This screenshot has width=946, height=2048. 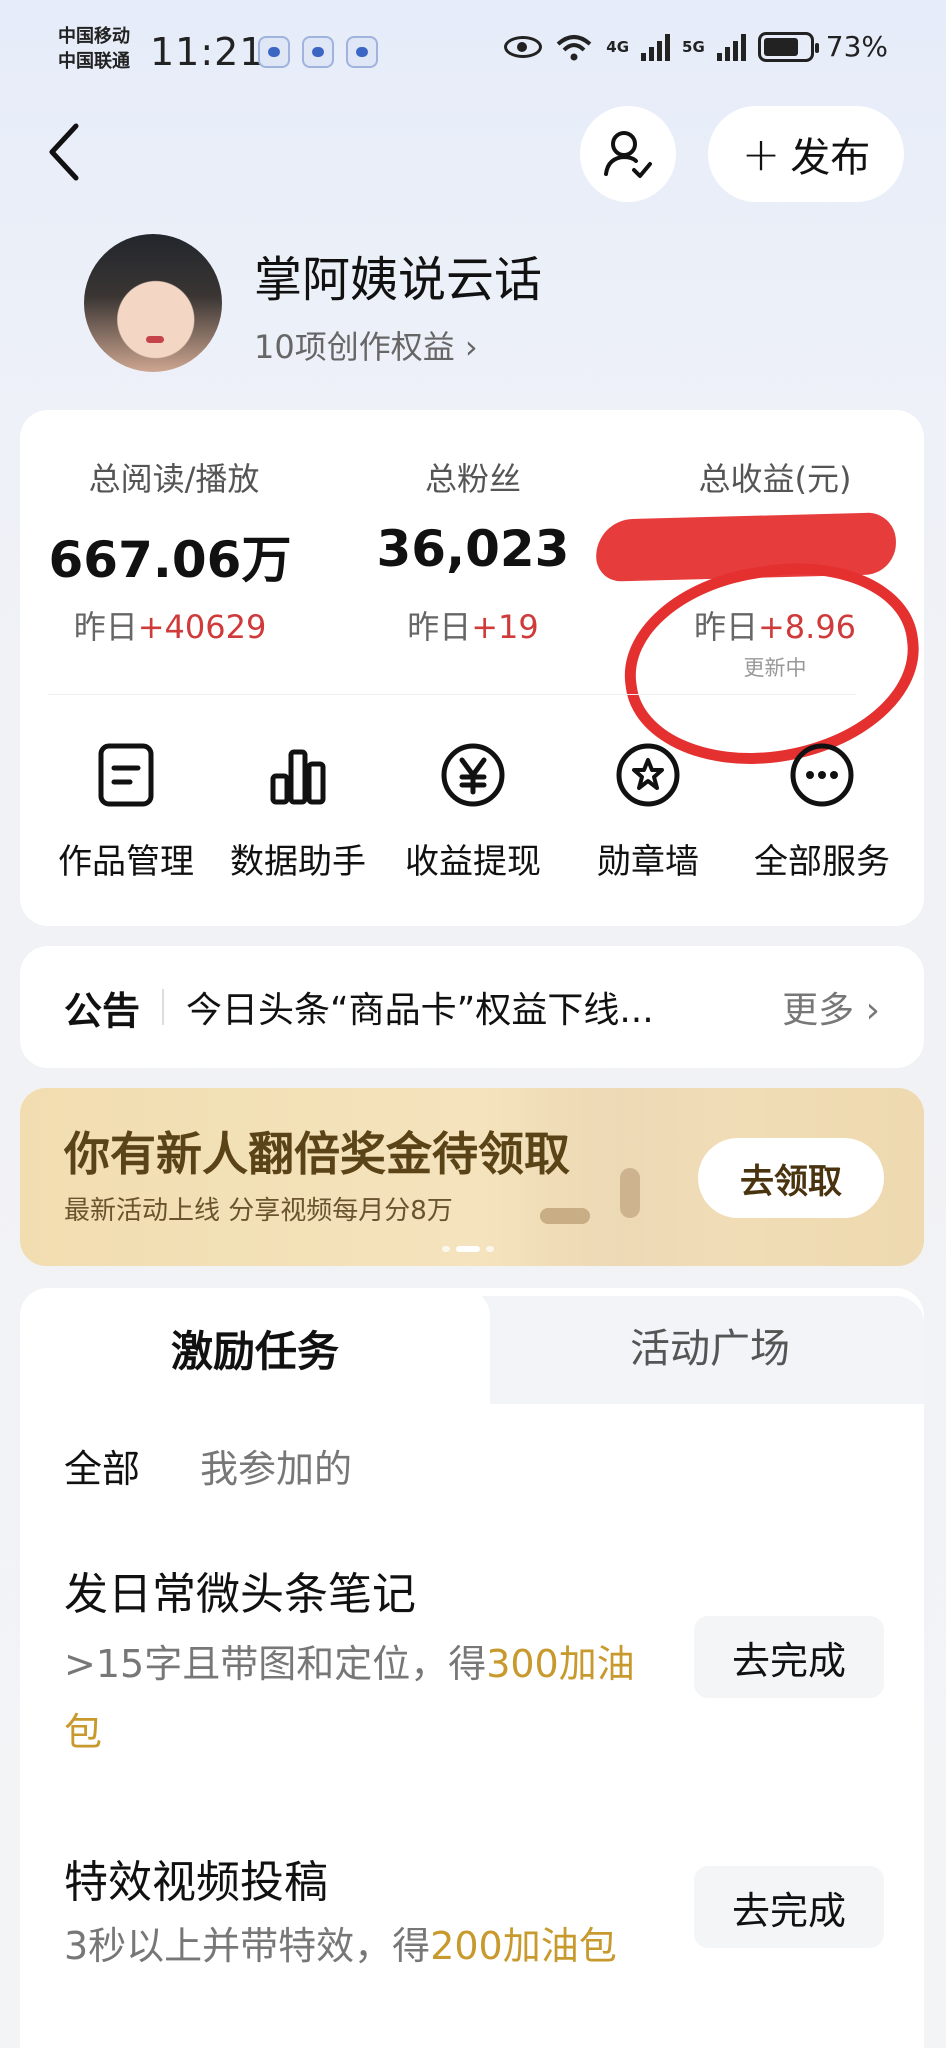 I want to click on total-reads-label: 总阅读/播放, so click(x=174, y=479).